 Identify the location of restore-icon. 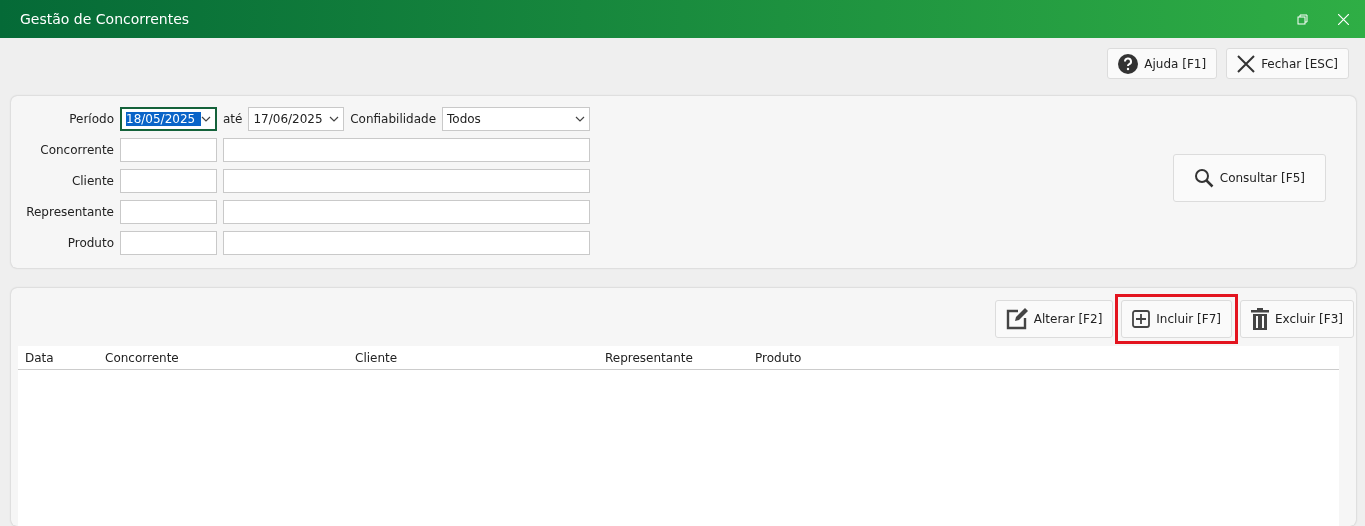
(1302, 19).